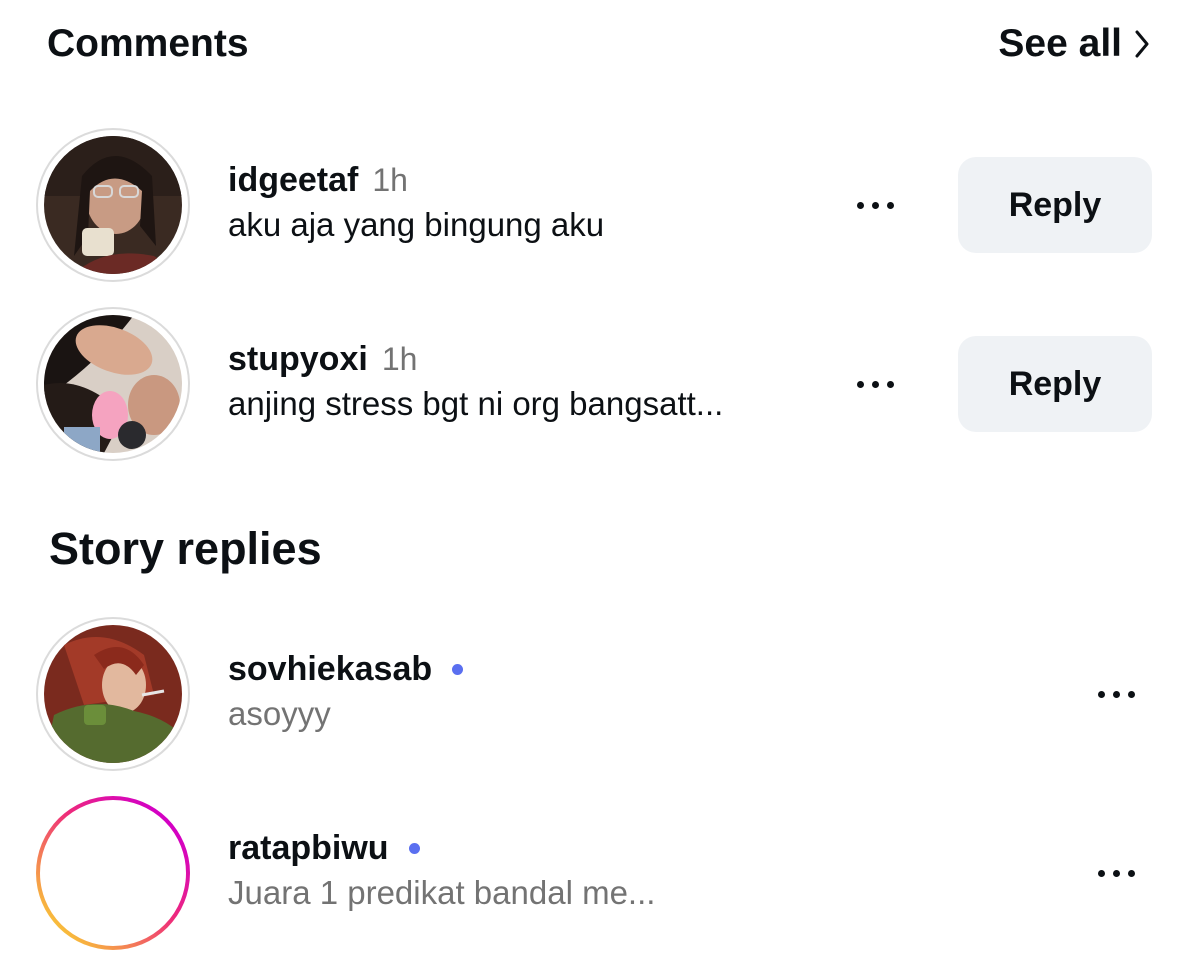  Describe the element at coordinates (346, 690) in the screenshot. I see `story-reply-content: sovhiekasab asoyyy` at that location.